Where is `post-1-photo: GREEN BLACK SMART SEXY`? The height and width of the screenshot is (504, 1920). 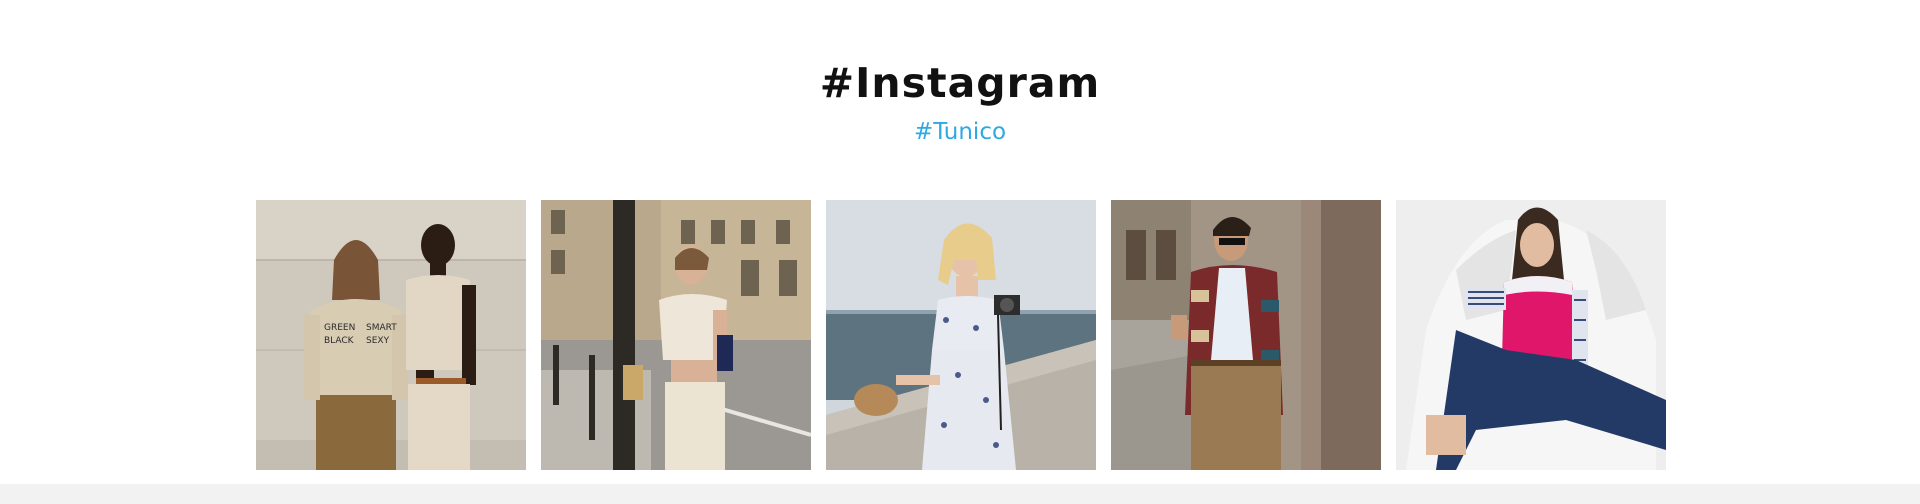 post-1-photo: GREEN BLACK SMART SEXY is located at coordinates (391, 335).